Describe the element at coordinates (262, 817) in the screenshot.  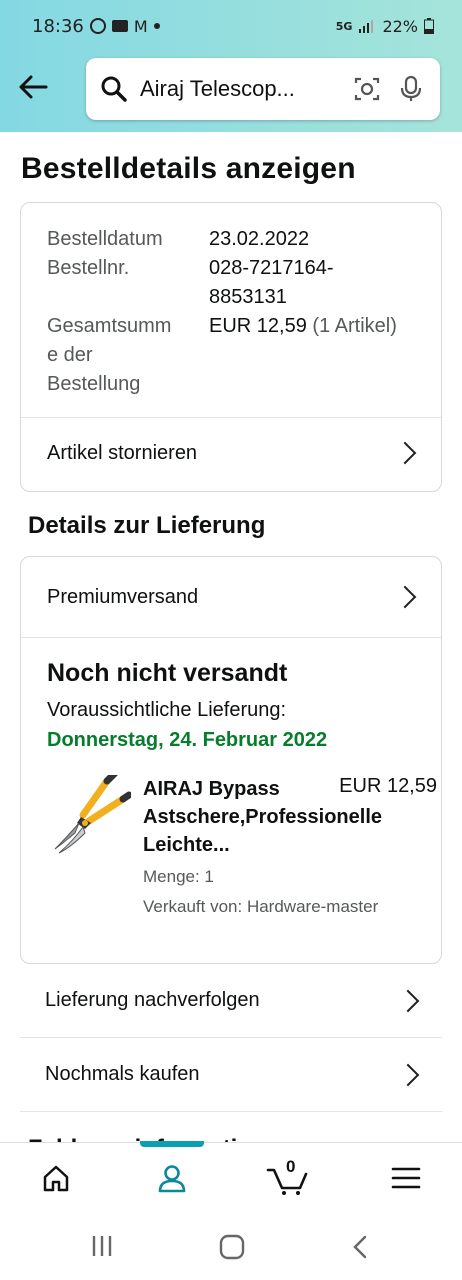
I see `product-name-line: Astschere,Professionelle` at that location.